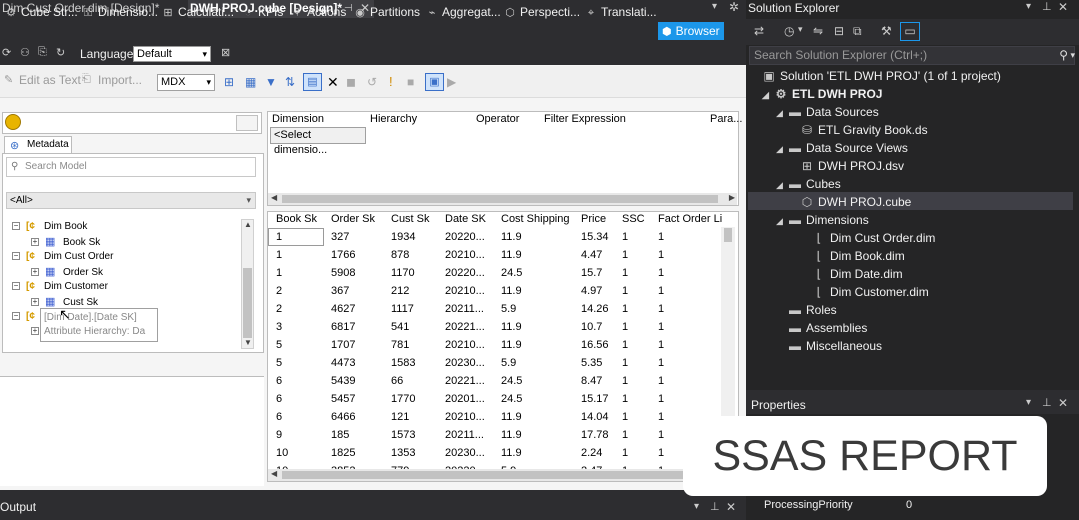 This screenshot has height=520, width=1079. Describe the element at coordinates (312, 82) in the screenshot. I see `auto-execute-icon: ▤` at that location.